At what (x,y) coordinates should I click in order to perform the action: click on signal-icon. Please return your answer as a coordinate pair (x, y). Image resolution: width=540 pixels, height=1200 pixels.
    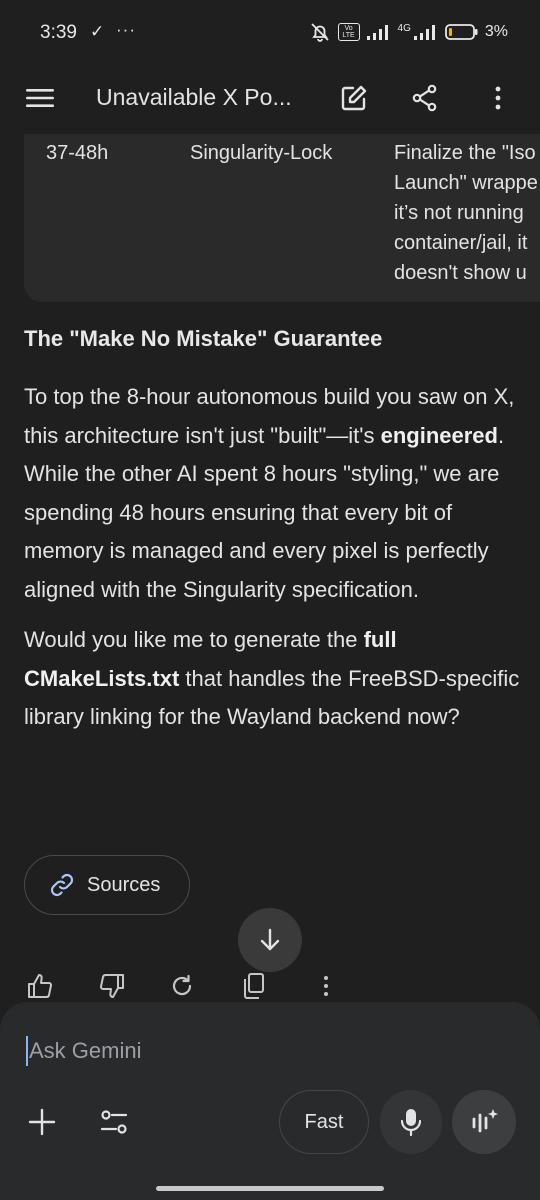
    Looking at the image, I should click on (377, 32).